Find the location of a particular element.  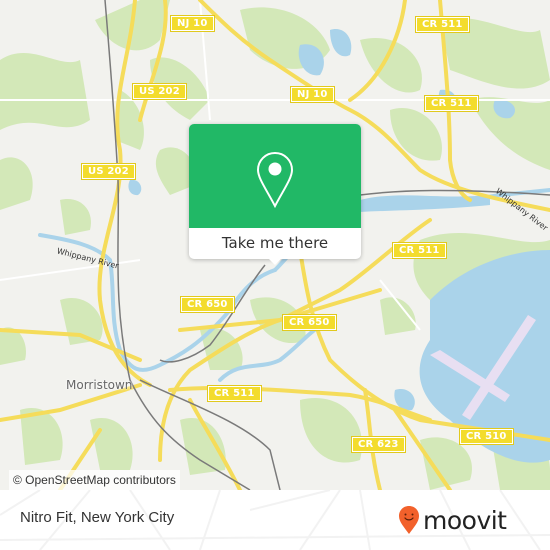

route-shield-cr510: CR 510 is located at coordinates (486, 436).